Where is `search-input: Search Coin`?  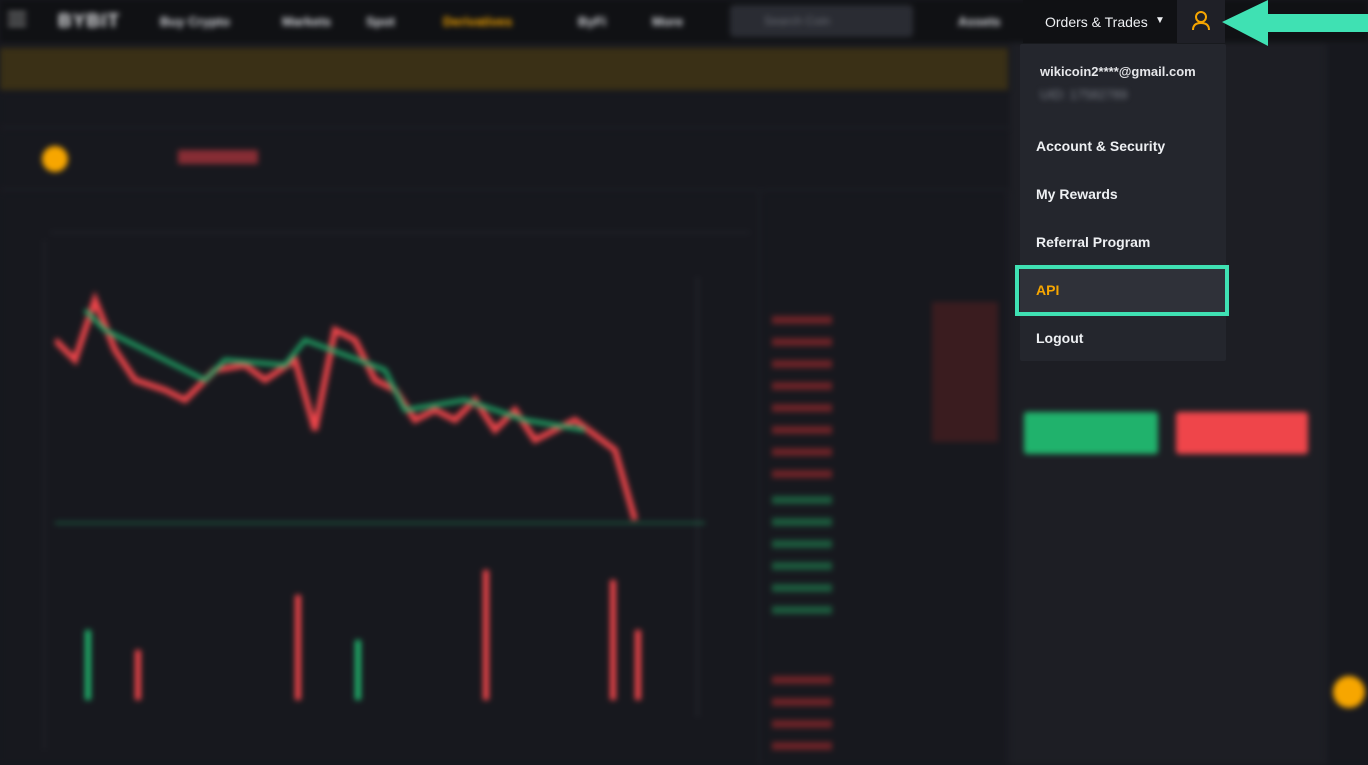
search-input: Search Coin is located at coordinates (821, 21).